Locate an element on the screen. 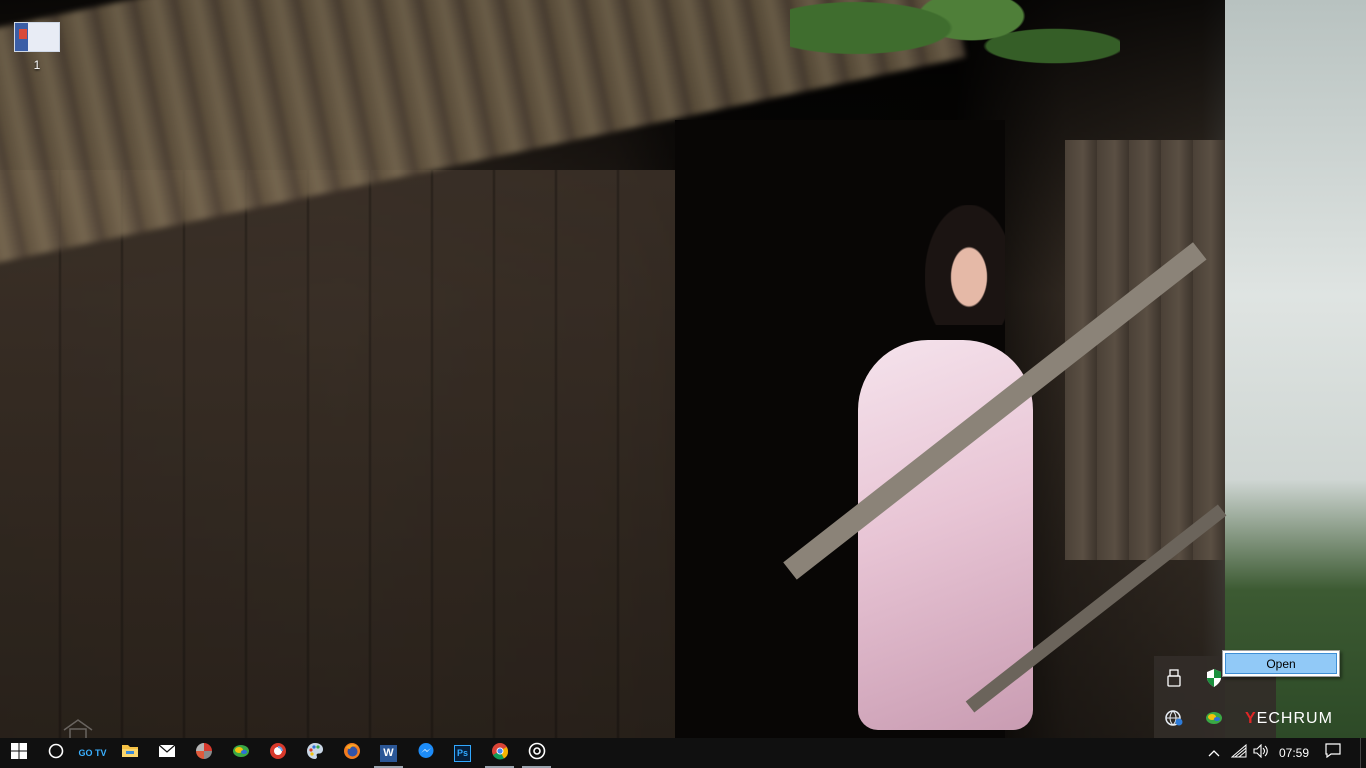  wifi-icon is located at coordinates (1238, 753).